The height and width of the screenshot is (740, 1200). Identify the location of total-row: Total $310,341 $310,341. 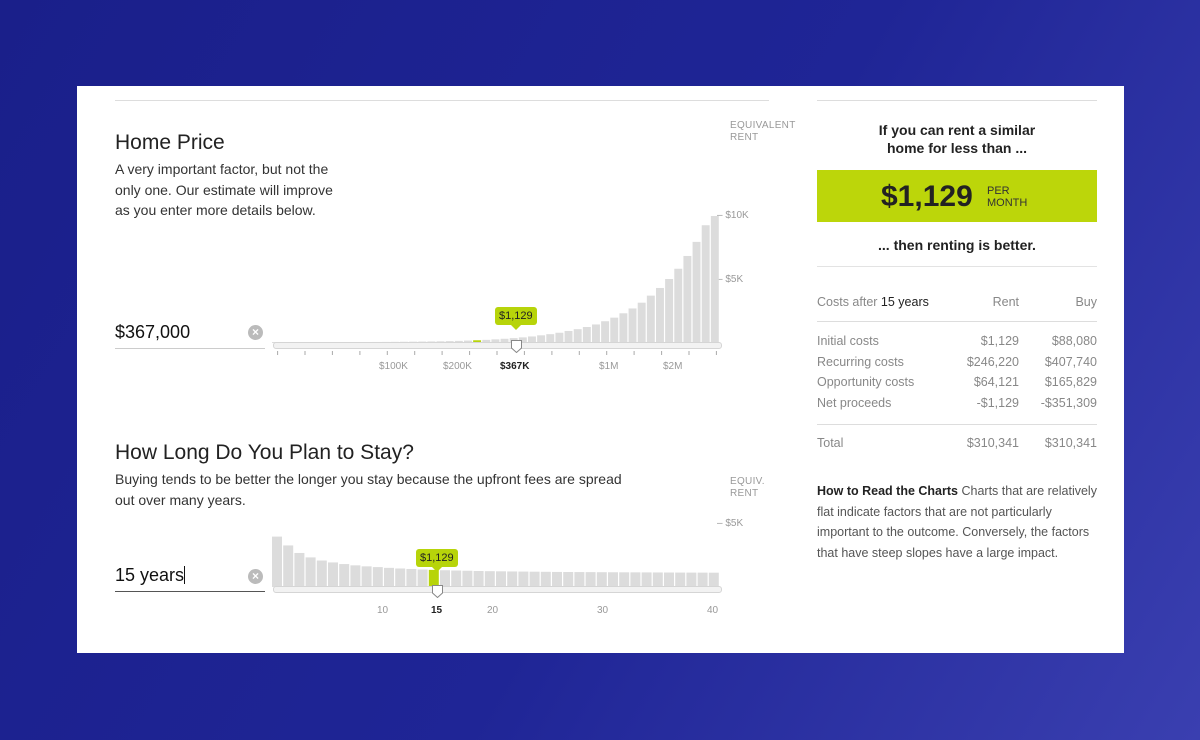
(957, 445).